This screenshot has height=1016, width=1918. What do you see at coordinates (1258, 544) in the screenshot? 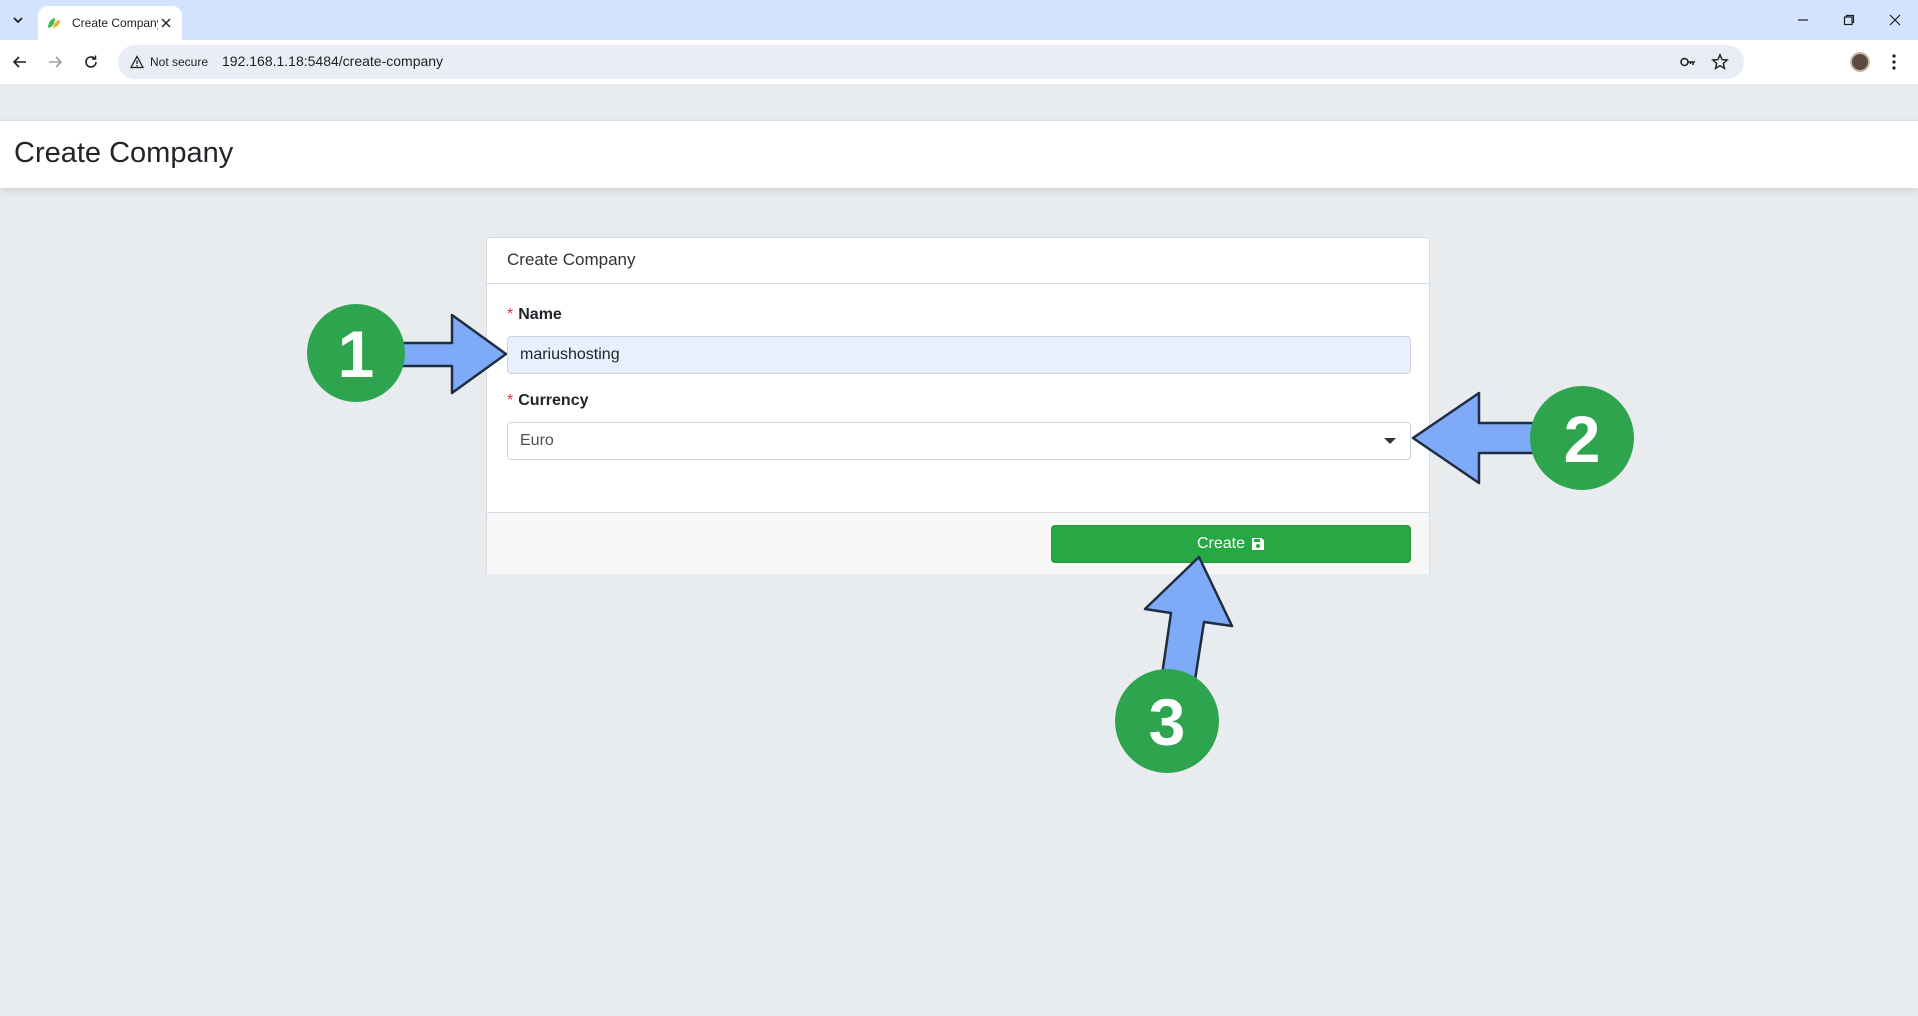
I see `save-icon` at bounding box center [1258, 544].